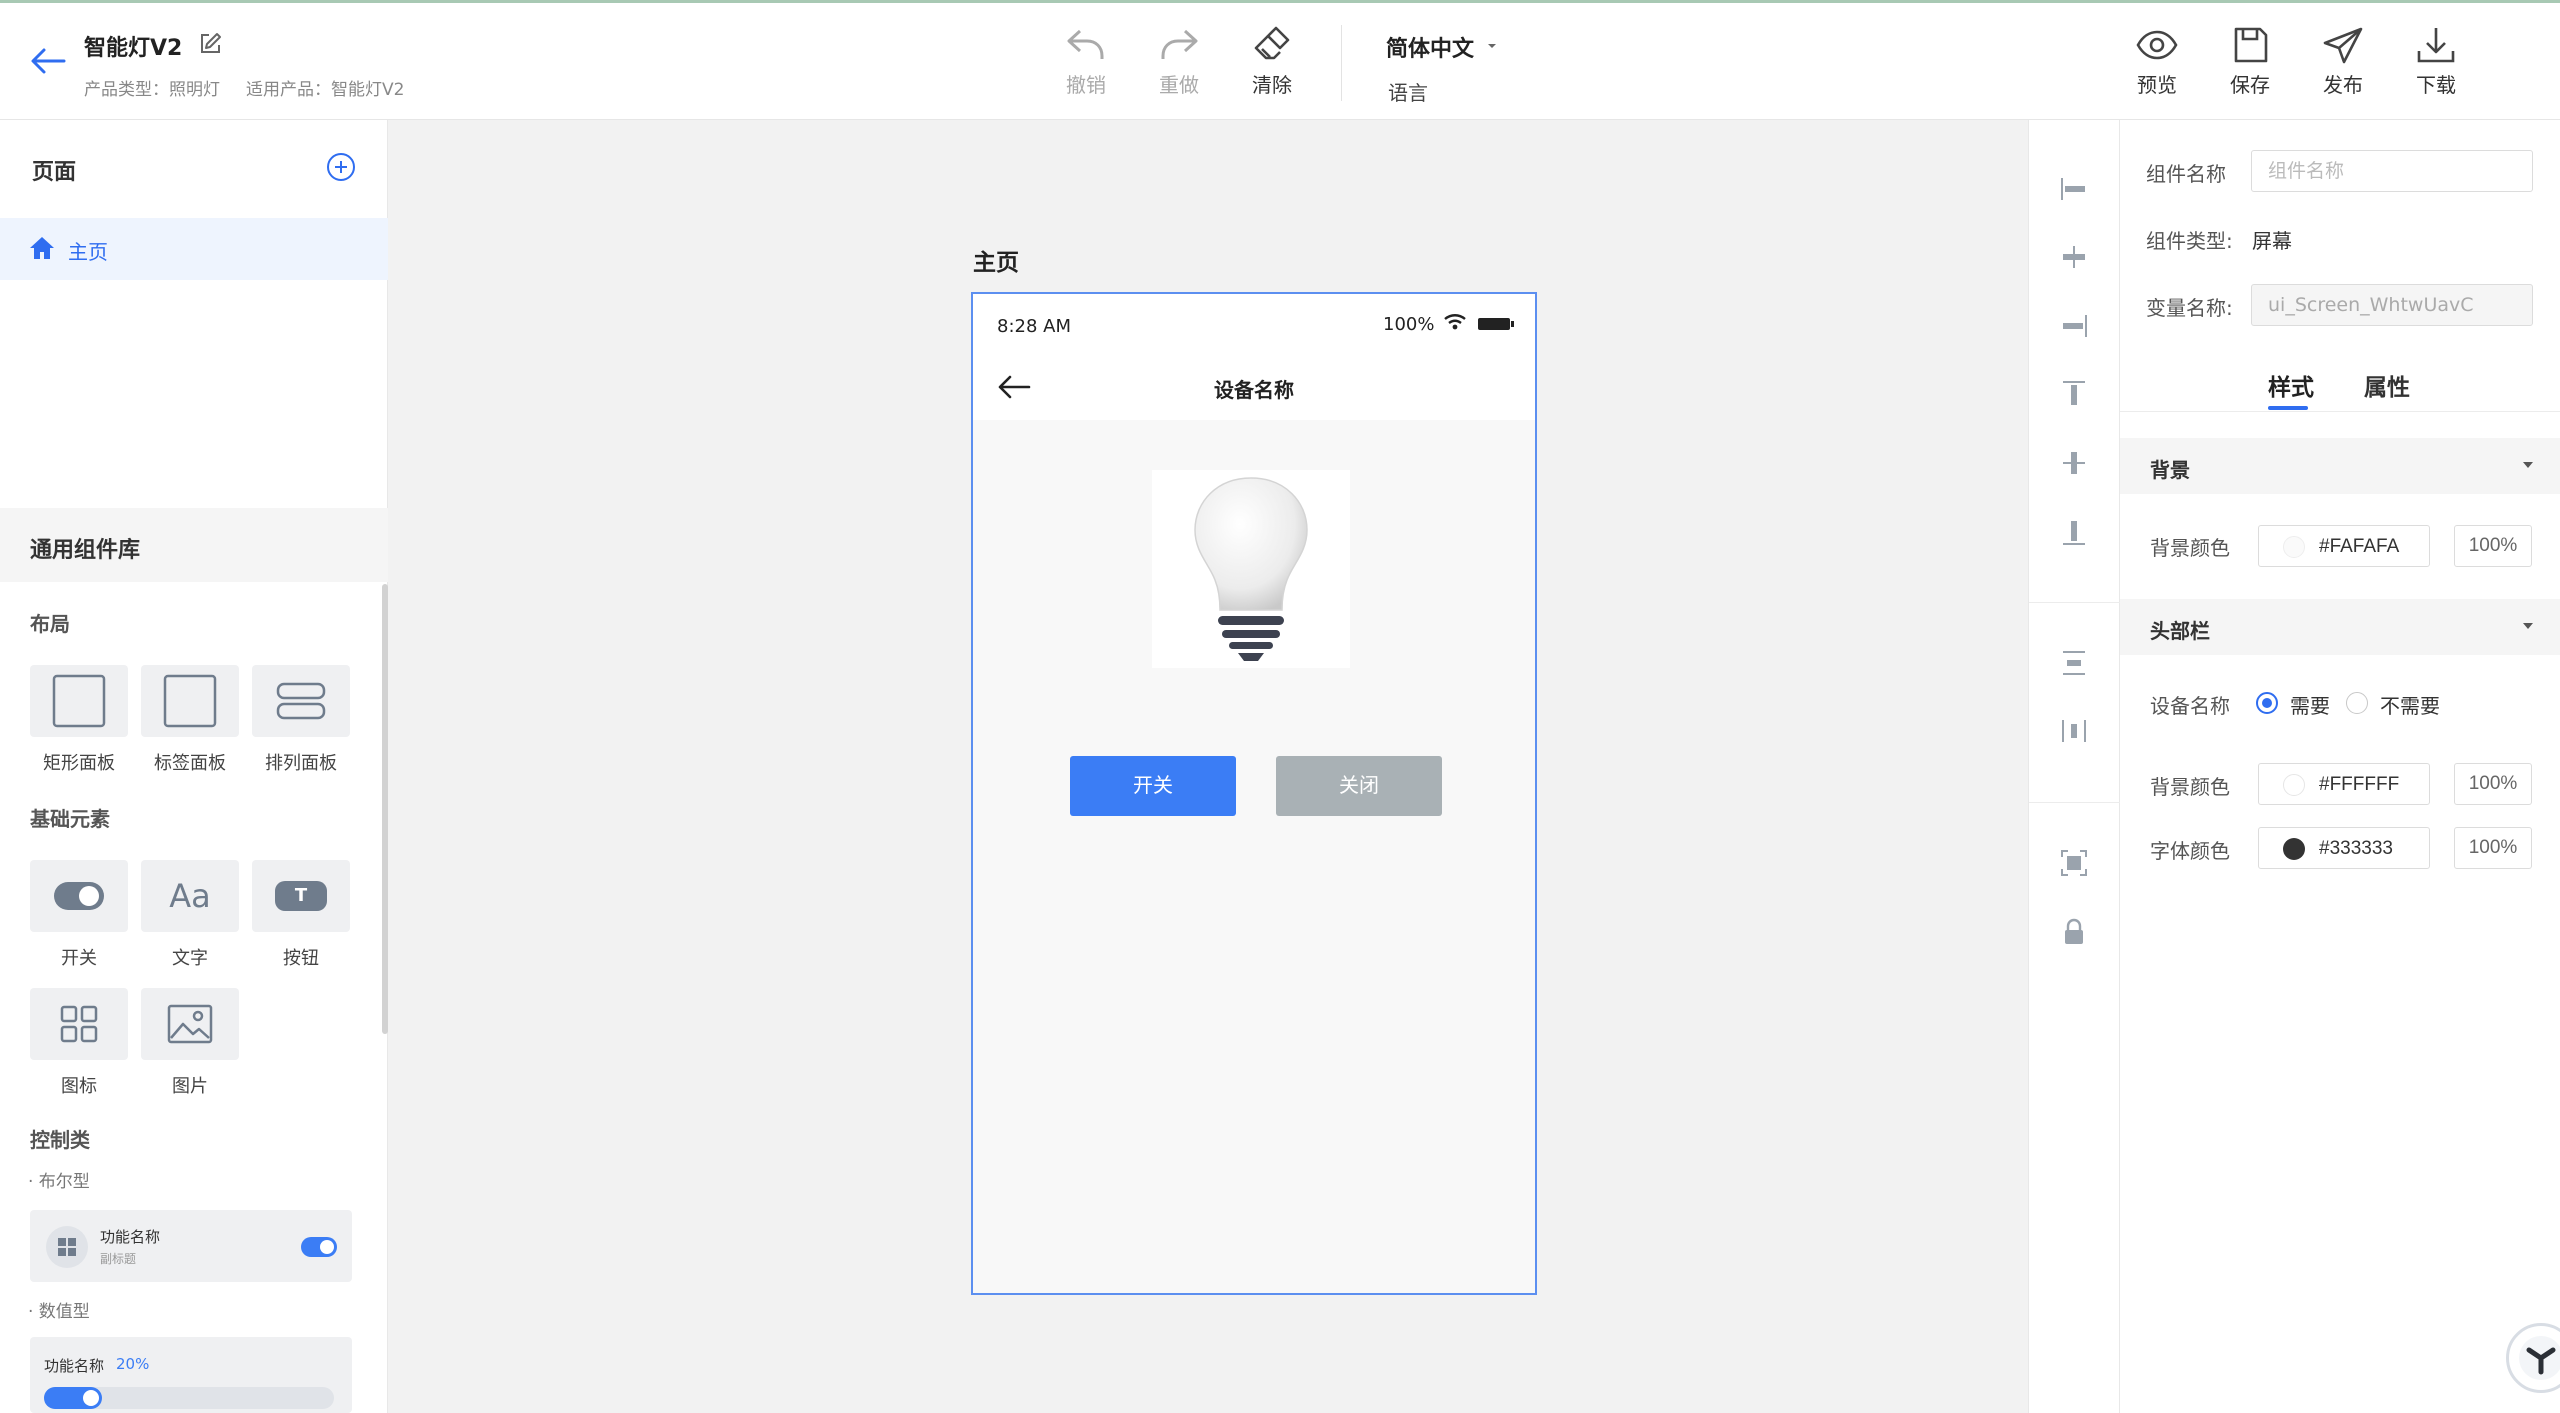 This screenshot has height=1413, width=2560. I want to click on font-color-field: #333333, so click(2344, 848).